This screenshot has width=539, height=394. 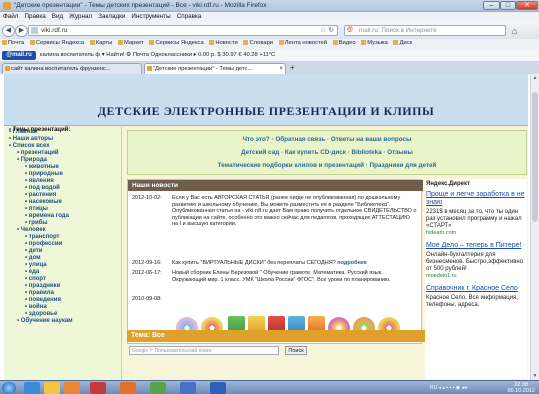 I want to click on sidebar-item: Обучение наукам, so click(x=62, y=321).